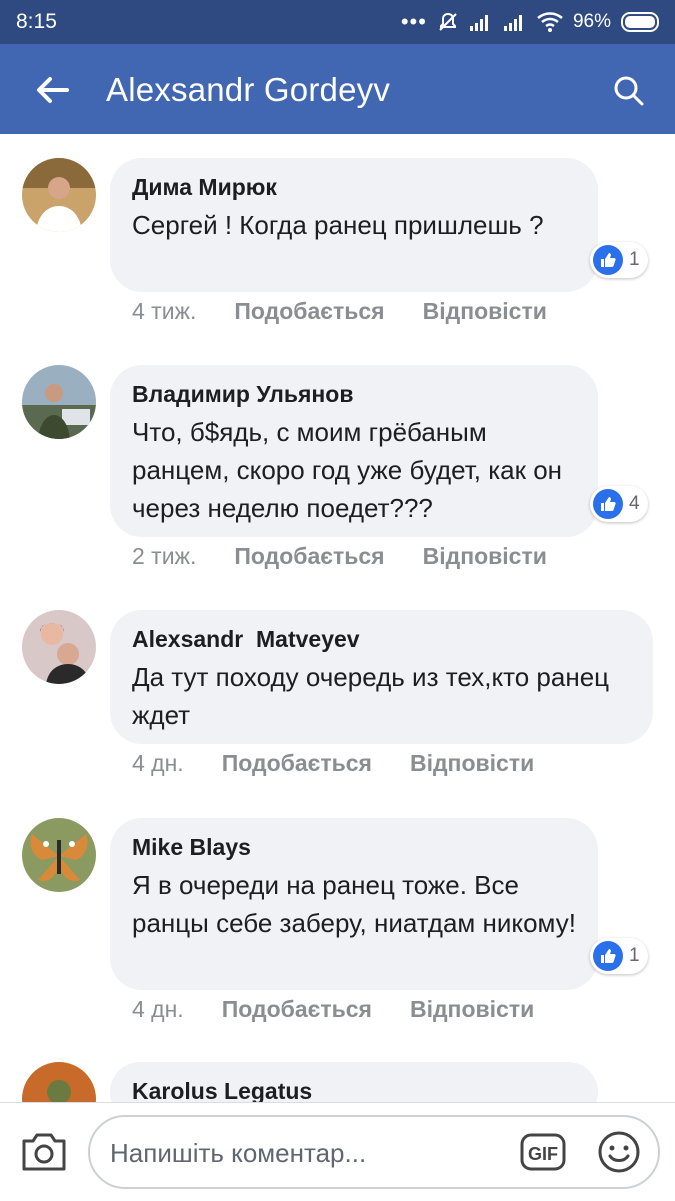 This screenshot has height=1201, width=675. Describe the element at coordinates (354, 187) in the screenshot. I see `comment-author: Дима Мирюк` at that location.